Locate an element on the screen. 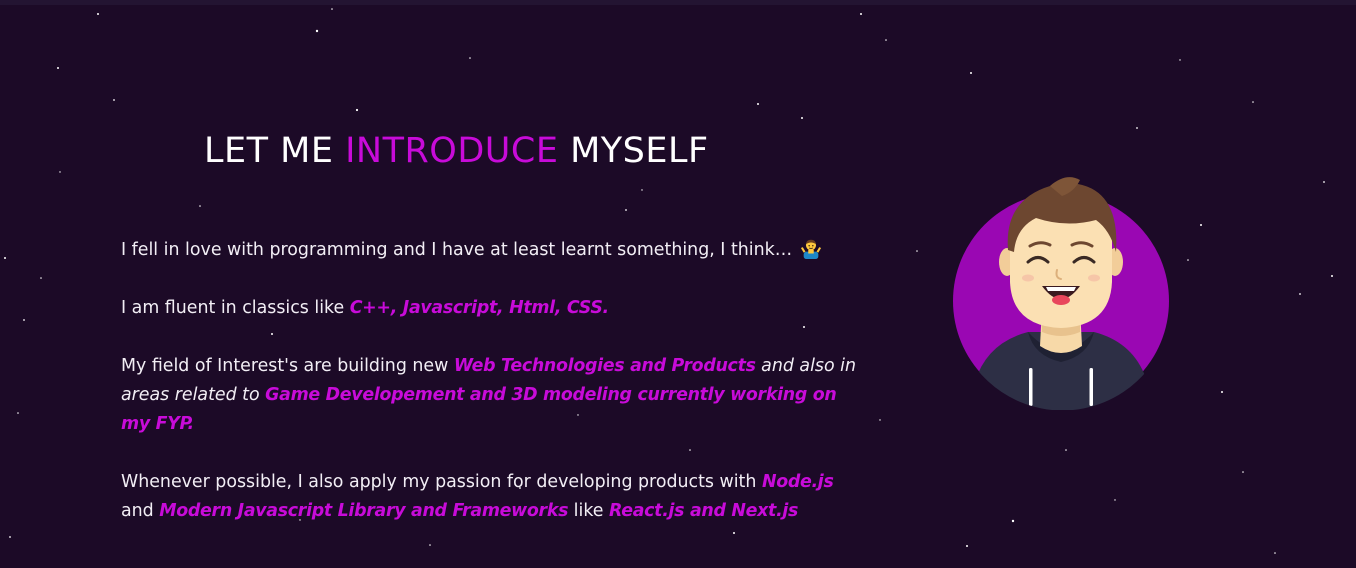 The image size is (1356, 568). about-paragraph-3-text: My field of Interest's are building new is located at coordinates (287, 366).